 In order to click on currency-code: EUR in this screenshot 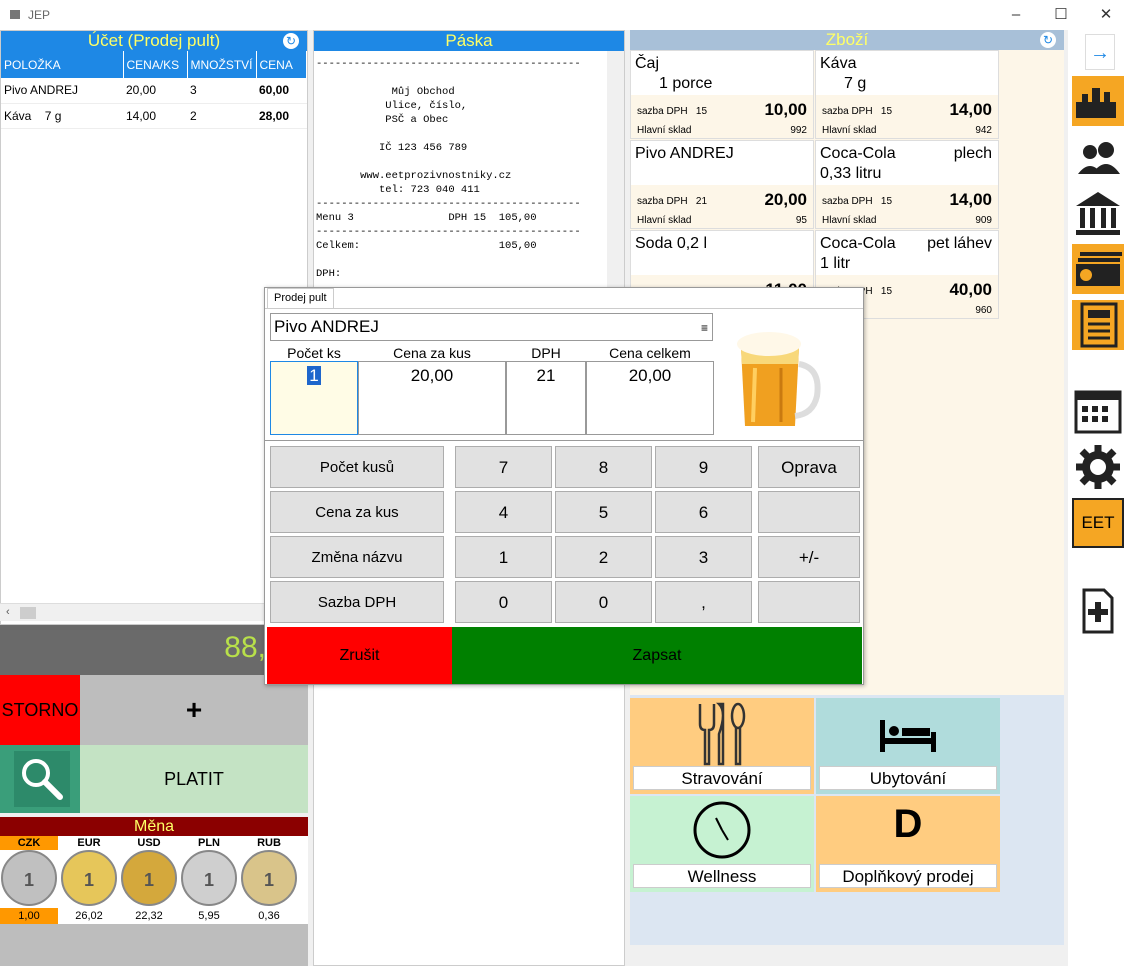, I will do `click(89, 843)`.